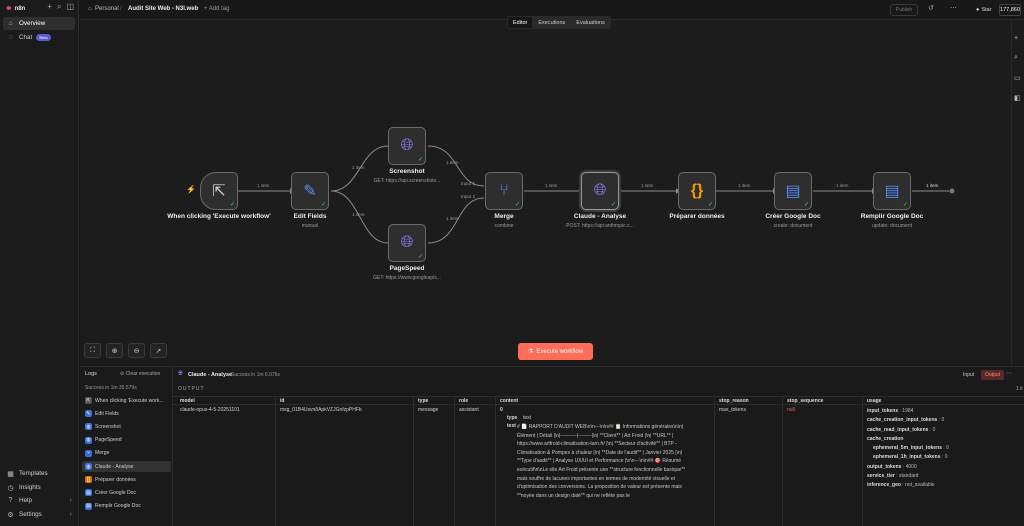 The height and width of the screenshot is (526, 1024). Describe the element at coordinates (88, 506) in the screenshot. I see `doc-icon: ▤` at that location.